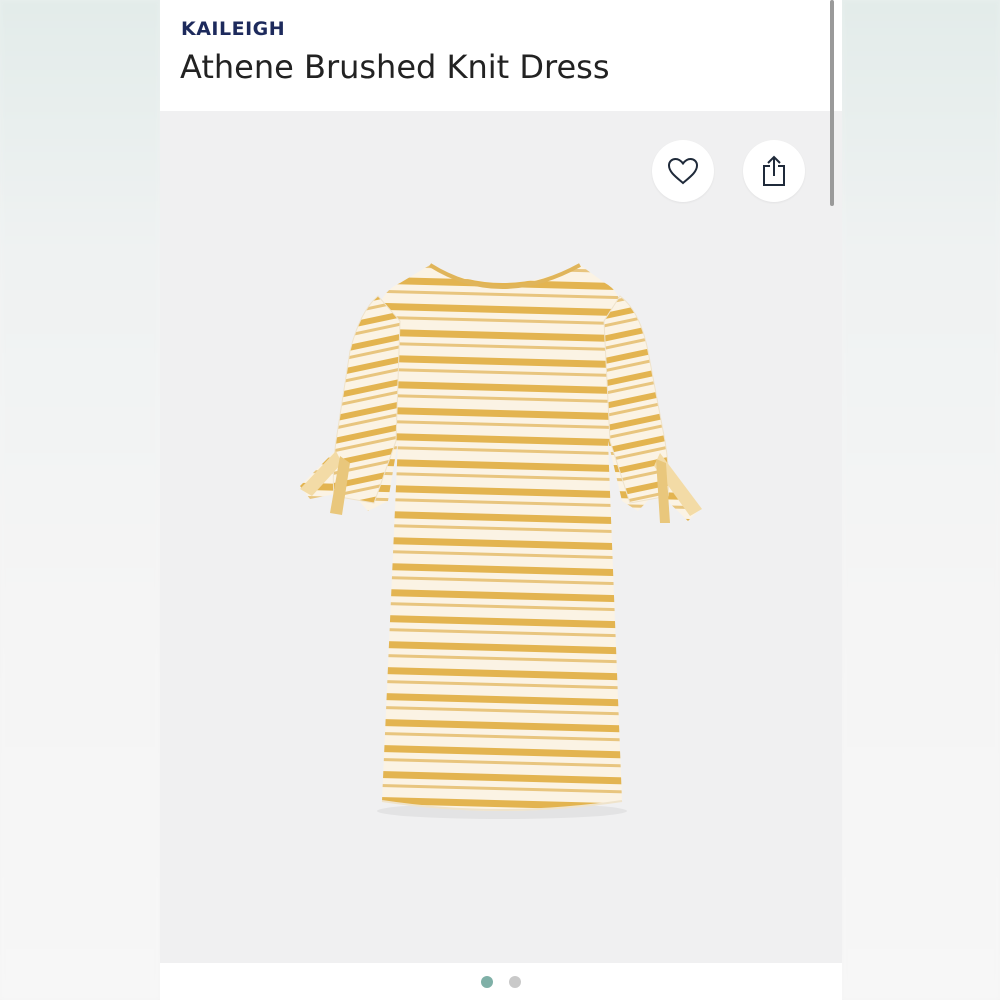 This screenshot has width=1000, height=1000. I want to click on share-icon, so click(774, 170).